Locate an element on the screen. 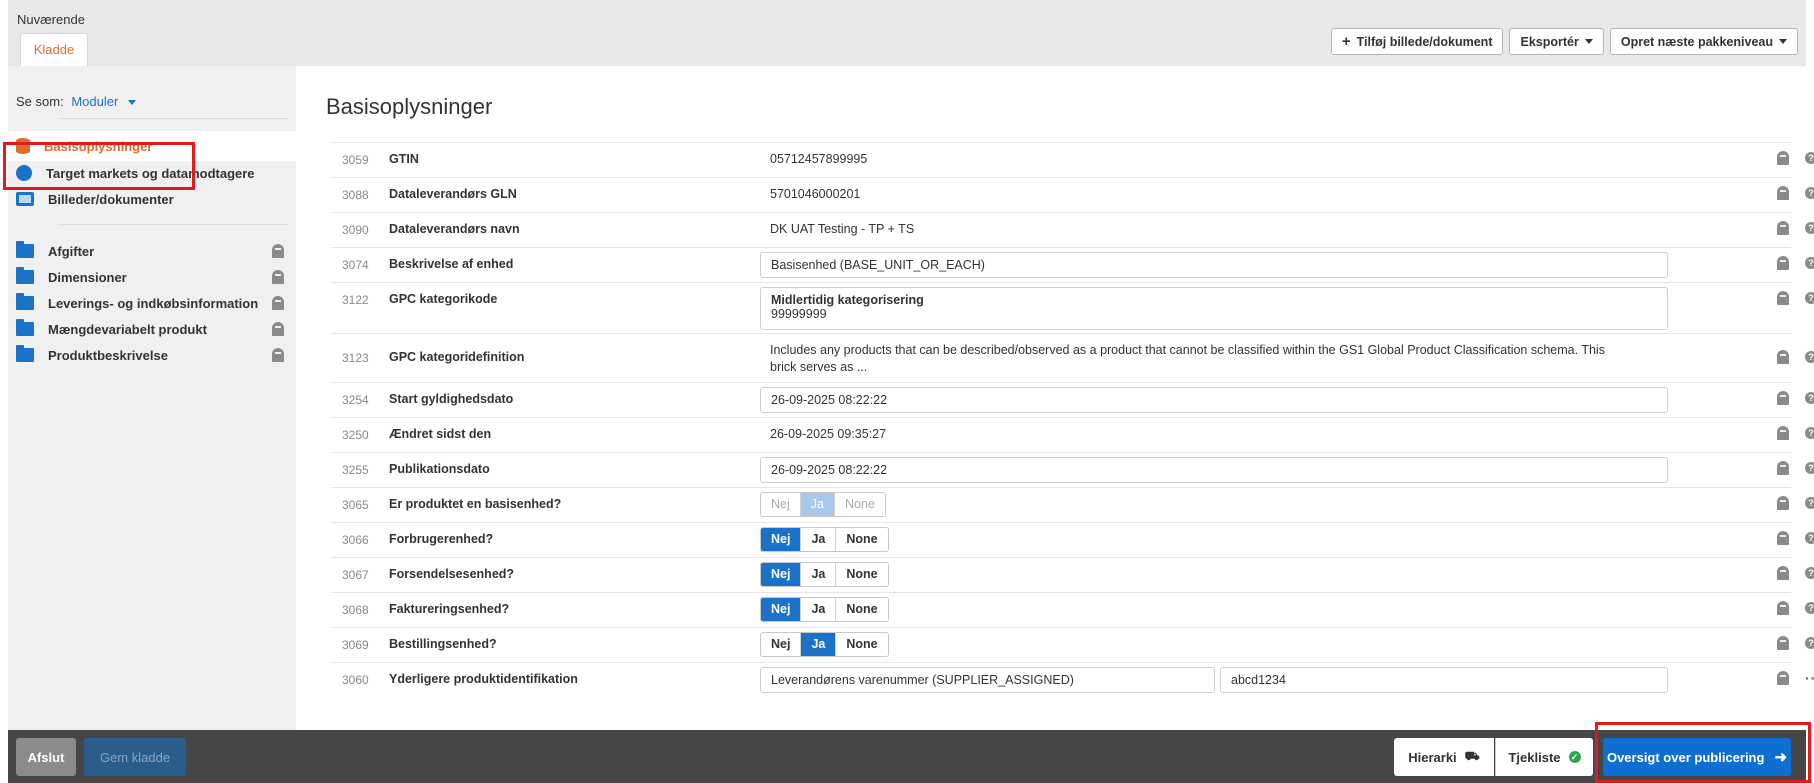  tab-draft: Kladde is located at coordinates (54, 49).